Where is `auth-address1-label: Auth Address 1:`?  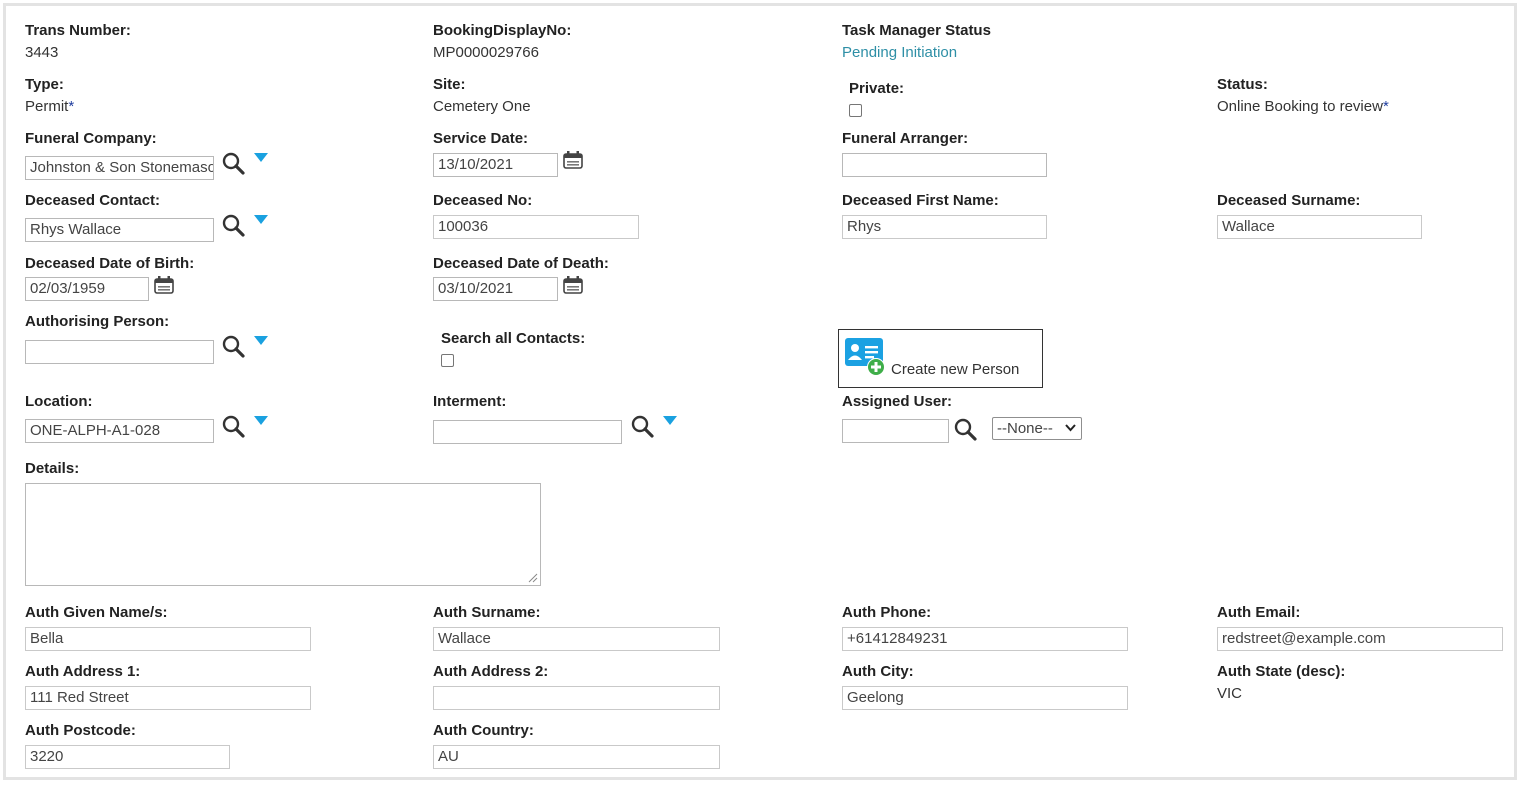 auth-address1-label: Auth Address 1: is located at coordinates (83, 671).